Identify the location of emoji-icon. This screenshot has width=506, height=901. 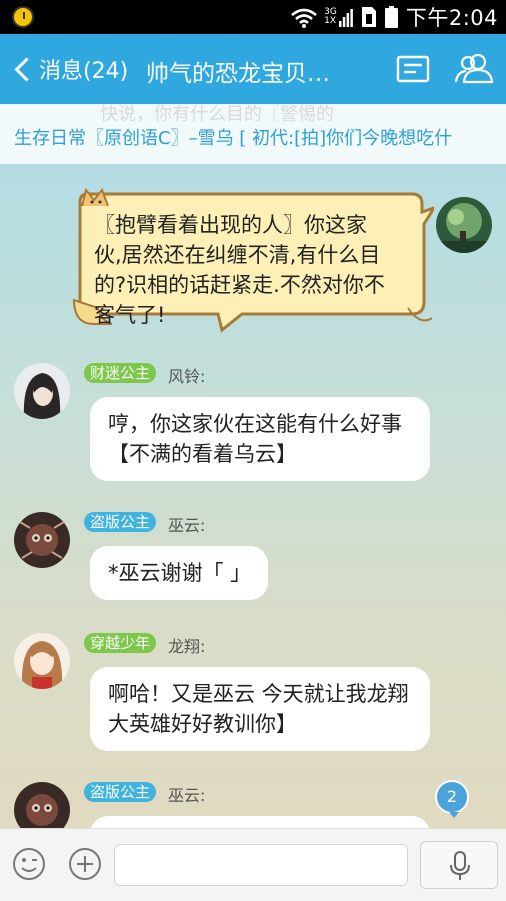
(29, 864).